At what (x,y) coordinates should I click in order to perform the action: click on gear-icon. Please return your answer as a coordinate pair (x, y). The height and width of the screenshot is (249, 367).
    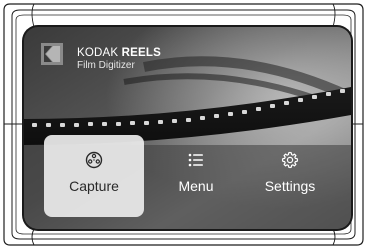
    Looking at the image, I should click on (290, 160).